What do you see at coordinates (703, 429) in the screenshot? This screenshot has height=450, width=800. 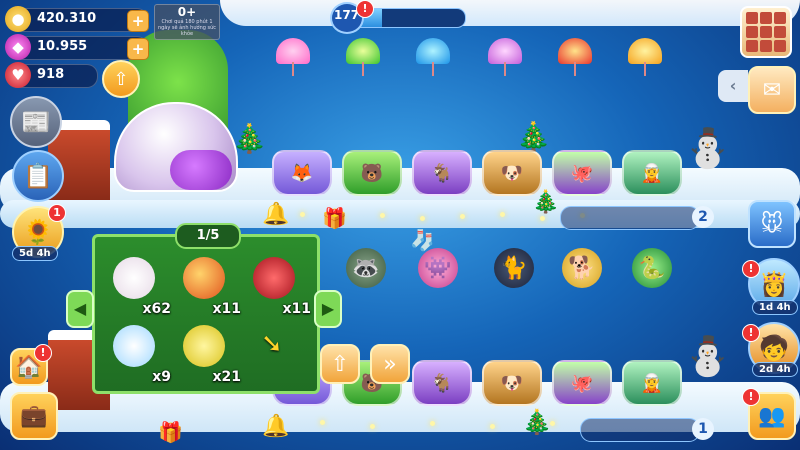 I see `row-number-lower: 1` at bounding box center [703, 429].